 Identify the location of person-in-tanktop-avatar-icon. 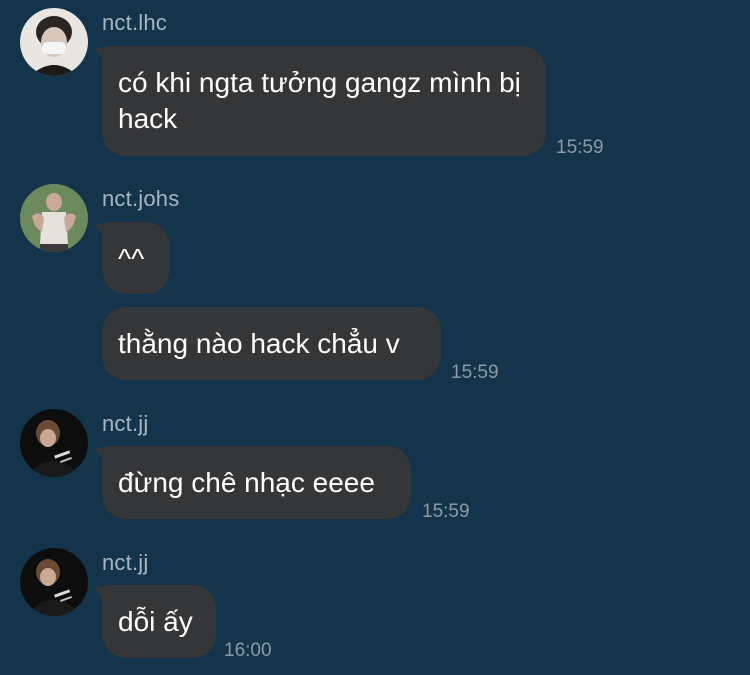
(54, 218).